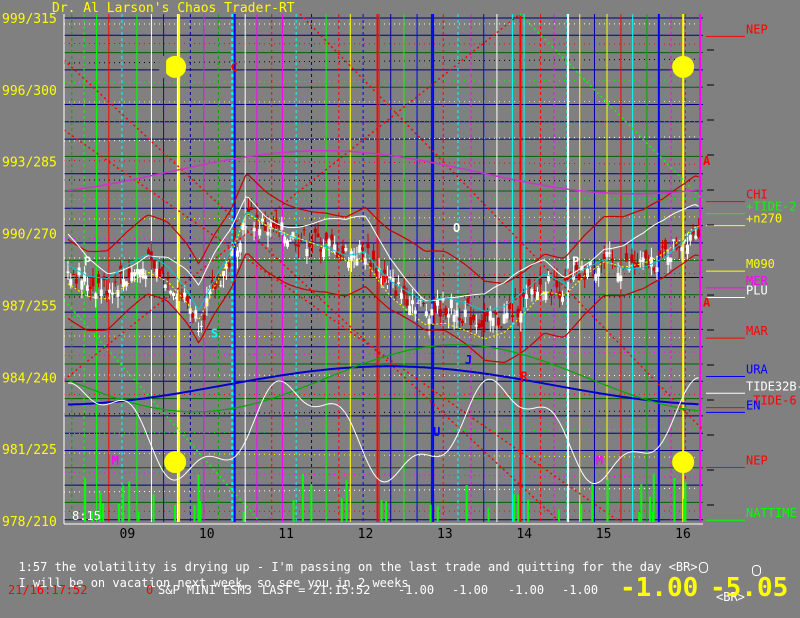 The width and height of the screenshot is (800, 618). Describe the element at coordinates (87, 262) in the screenshot. I see `chart-annotation-letter: P` at that location.